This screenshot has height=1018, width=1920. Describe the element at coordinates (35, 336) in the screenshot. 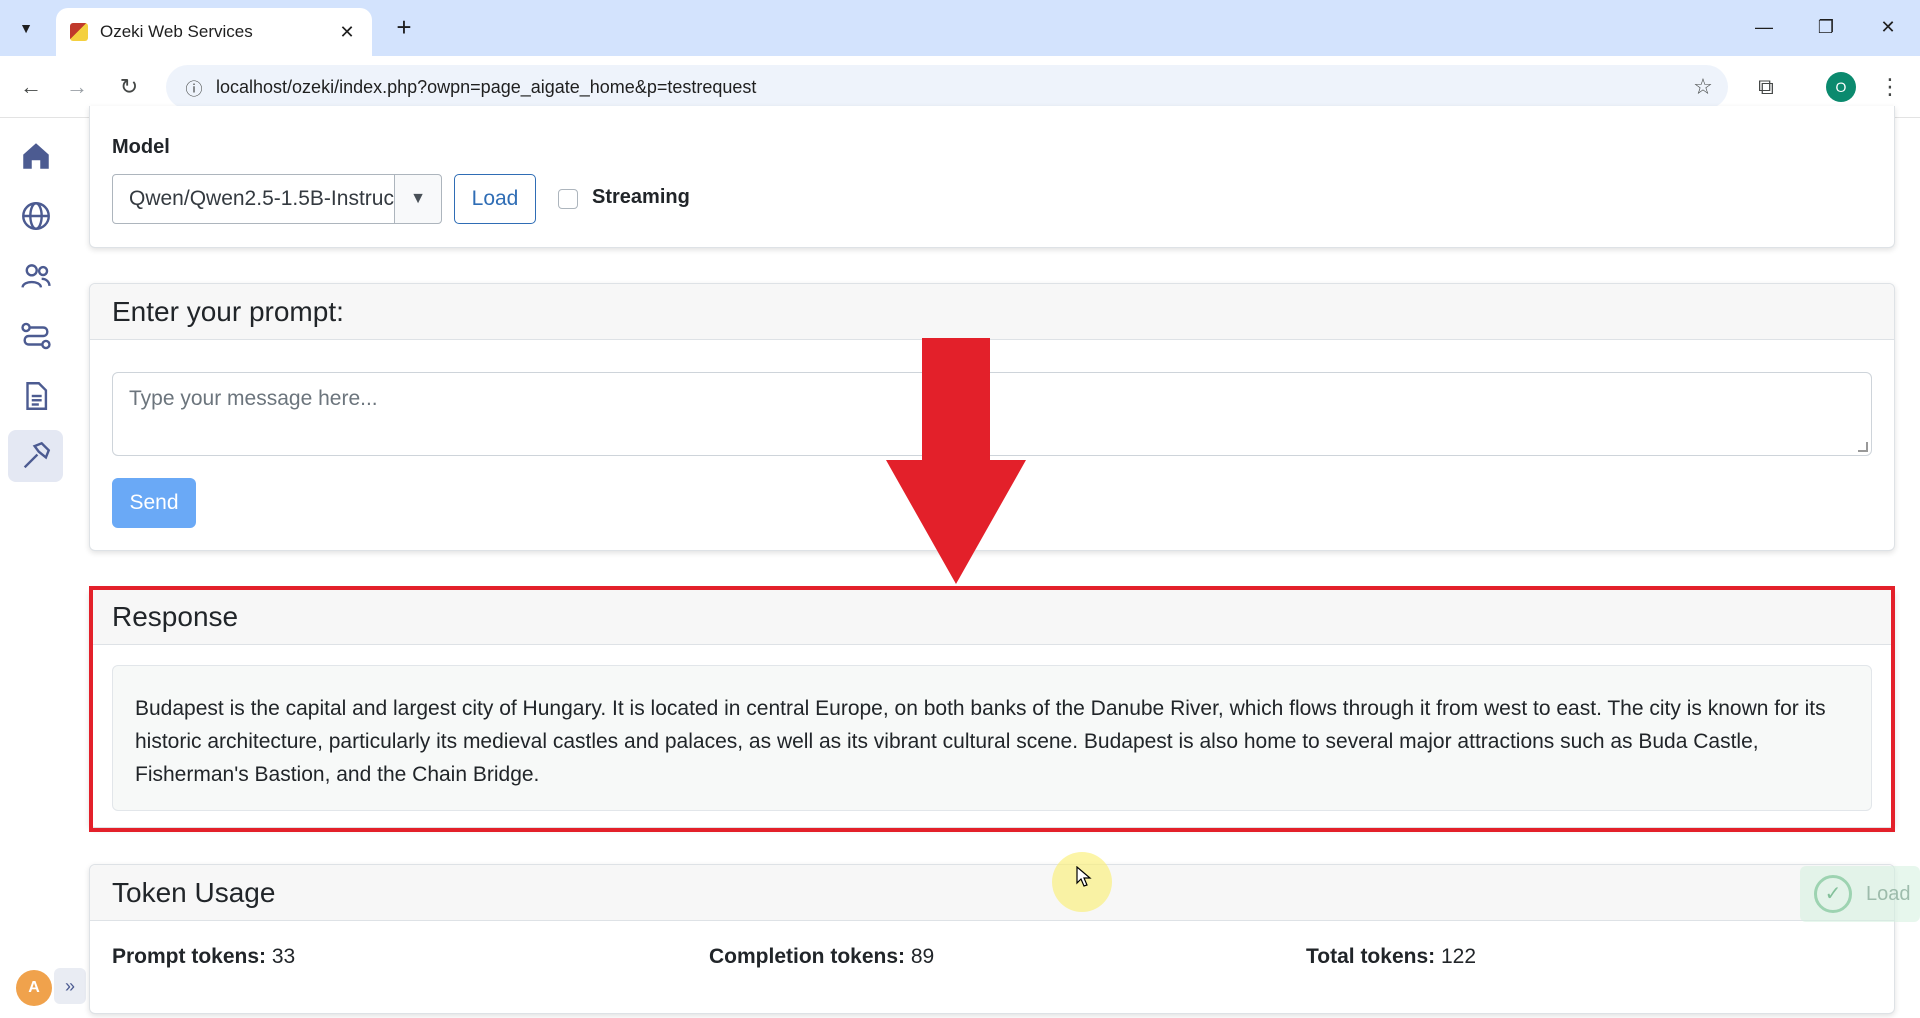

I see `routes-icon` at that location.